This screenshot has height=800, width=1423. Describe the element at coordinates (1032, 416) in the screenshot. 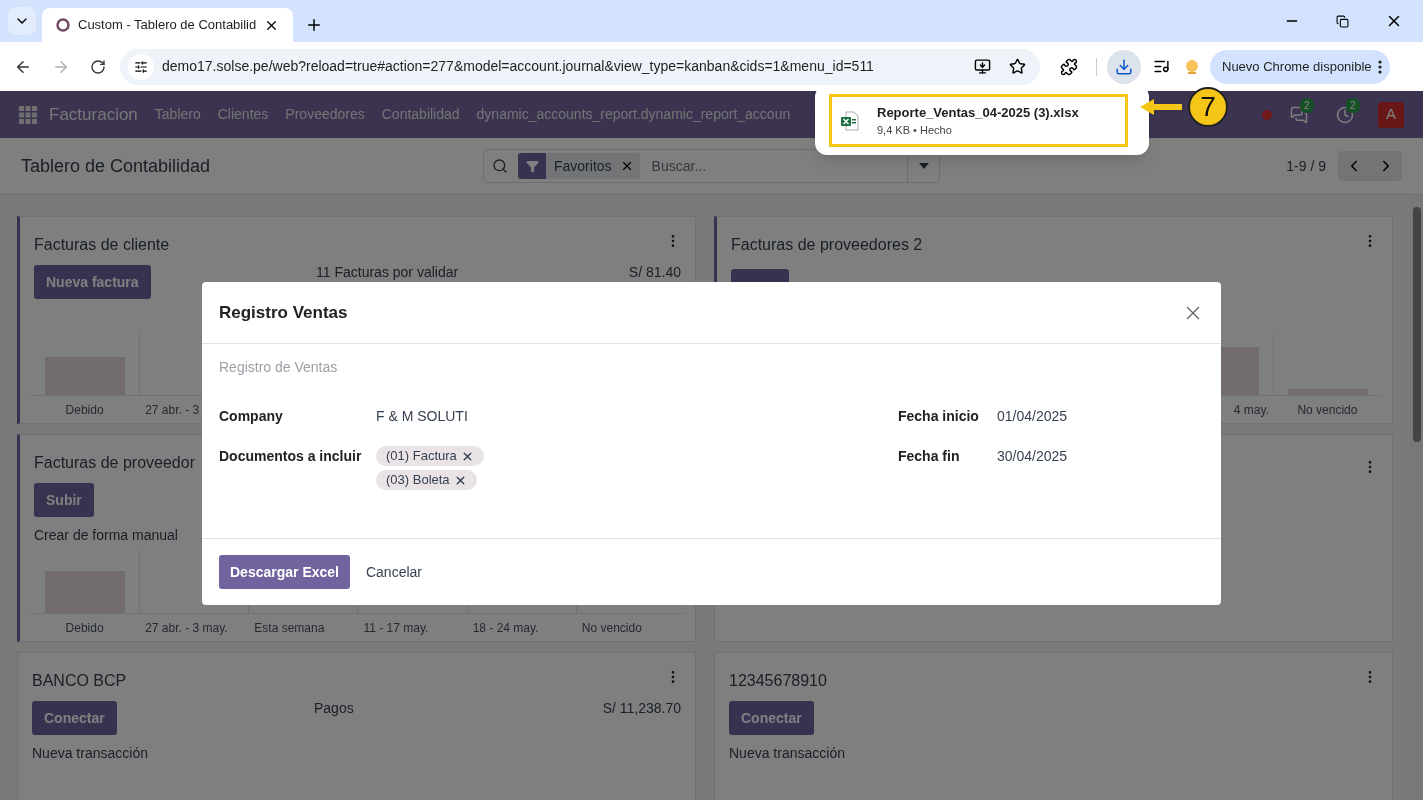

I see `field-value: 01/04/2025` at that location.